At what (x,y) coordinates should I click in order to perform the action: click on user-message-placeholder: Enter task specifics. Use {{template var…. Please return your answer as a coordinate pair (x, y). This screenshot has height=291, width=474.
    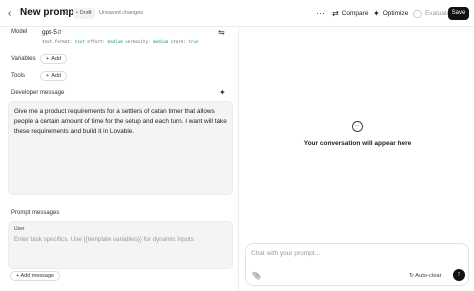
    Looking at the image, I should click on (104, 239).